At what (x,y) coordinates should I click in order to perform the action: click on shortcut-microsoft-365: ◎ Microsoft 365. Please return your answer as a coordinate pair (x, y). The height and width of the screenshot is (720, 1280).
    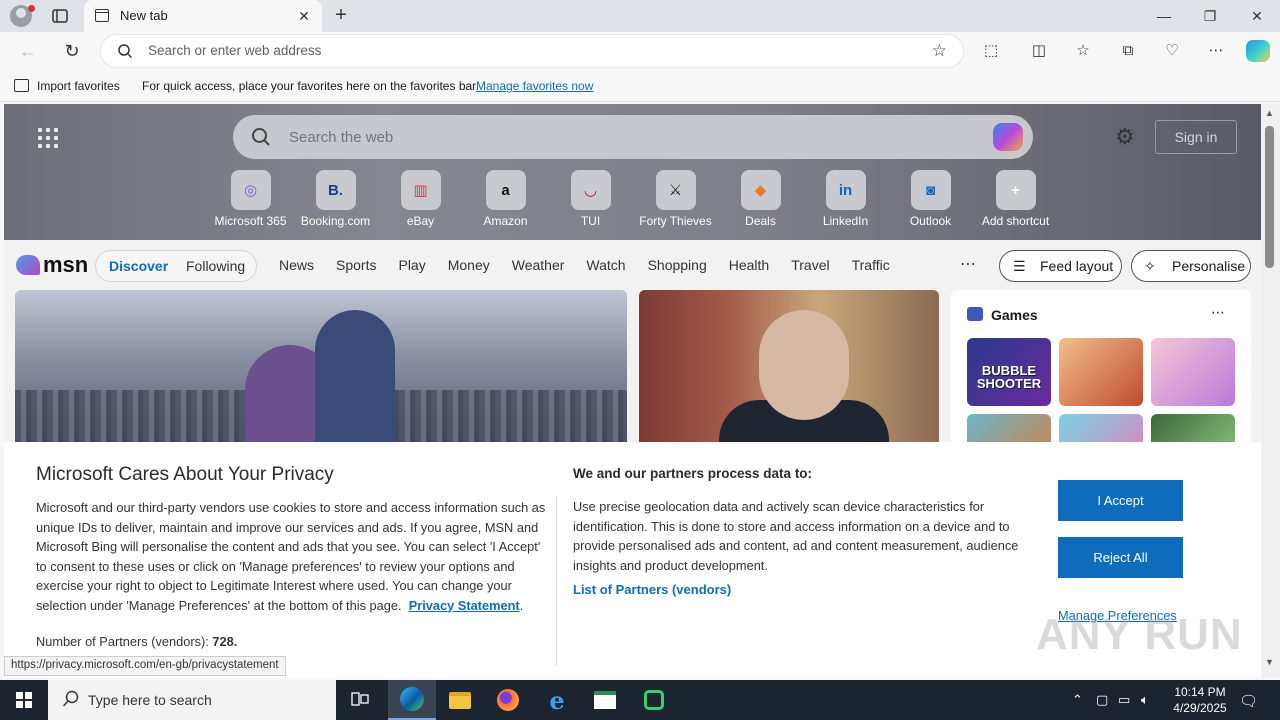
    Looking at the image, I should click on (250, 199).